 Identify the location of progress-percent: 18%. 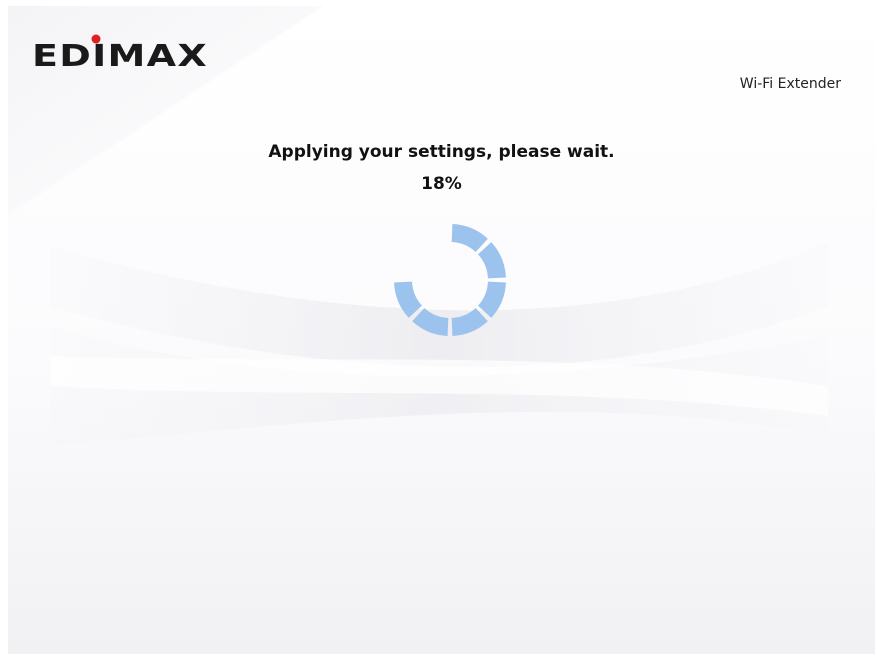
(441, 184).